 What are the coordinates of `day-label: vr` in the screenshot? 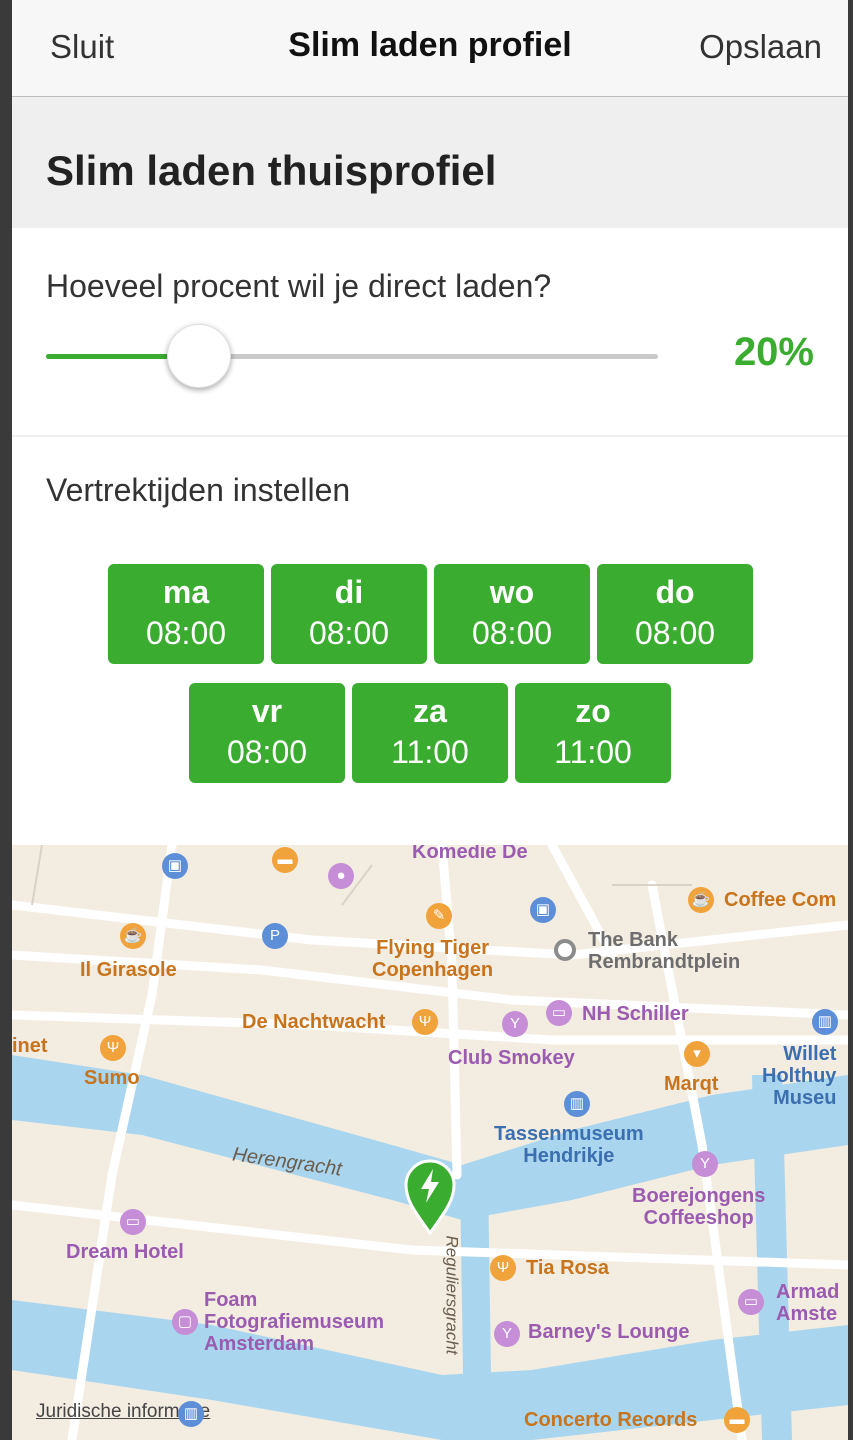 It's located at (267, 711).